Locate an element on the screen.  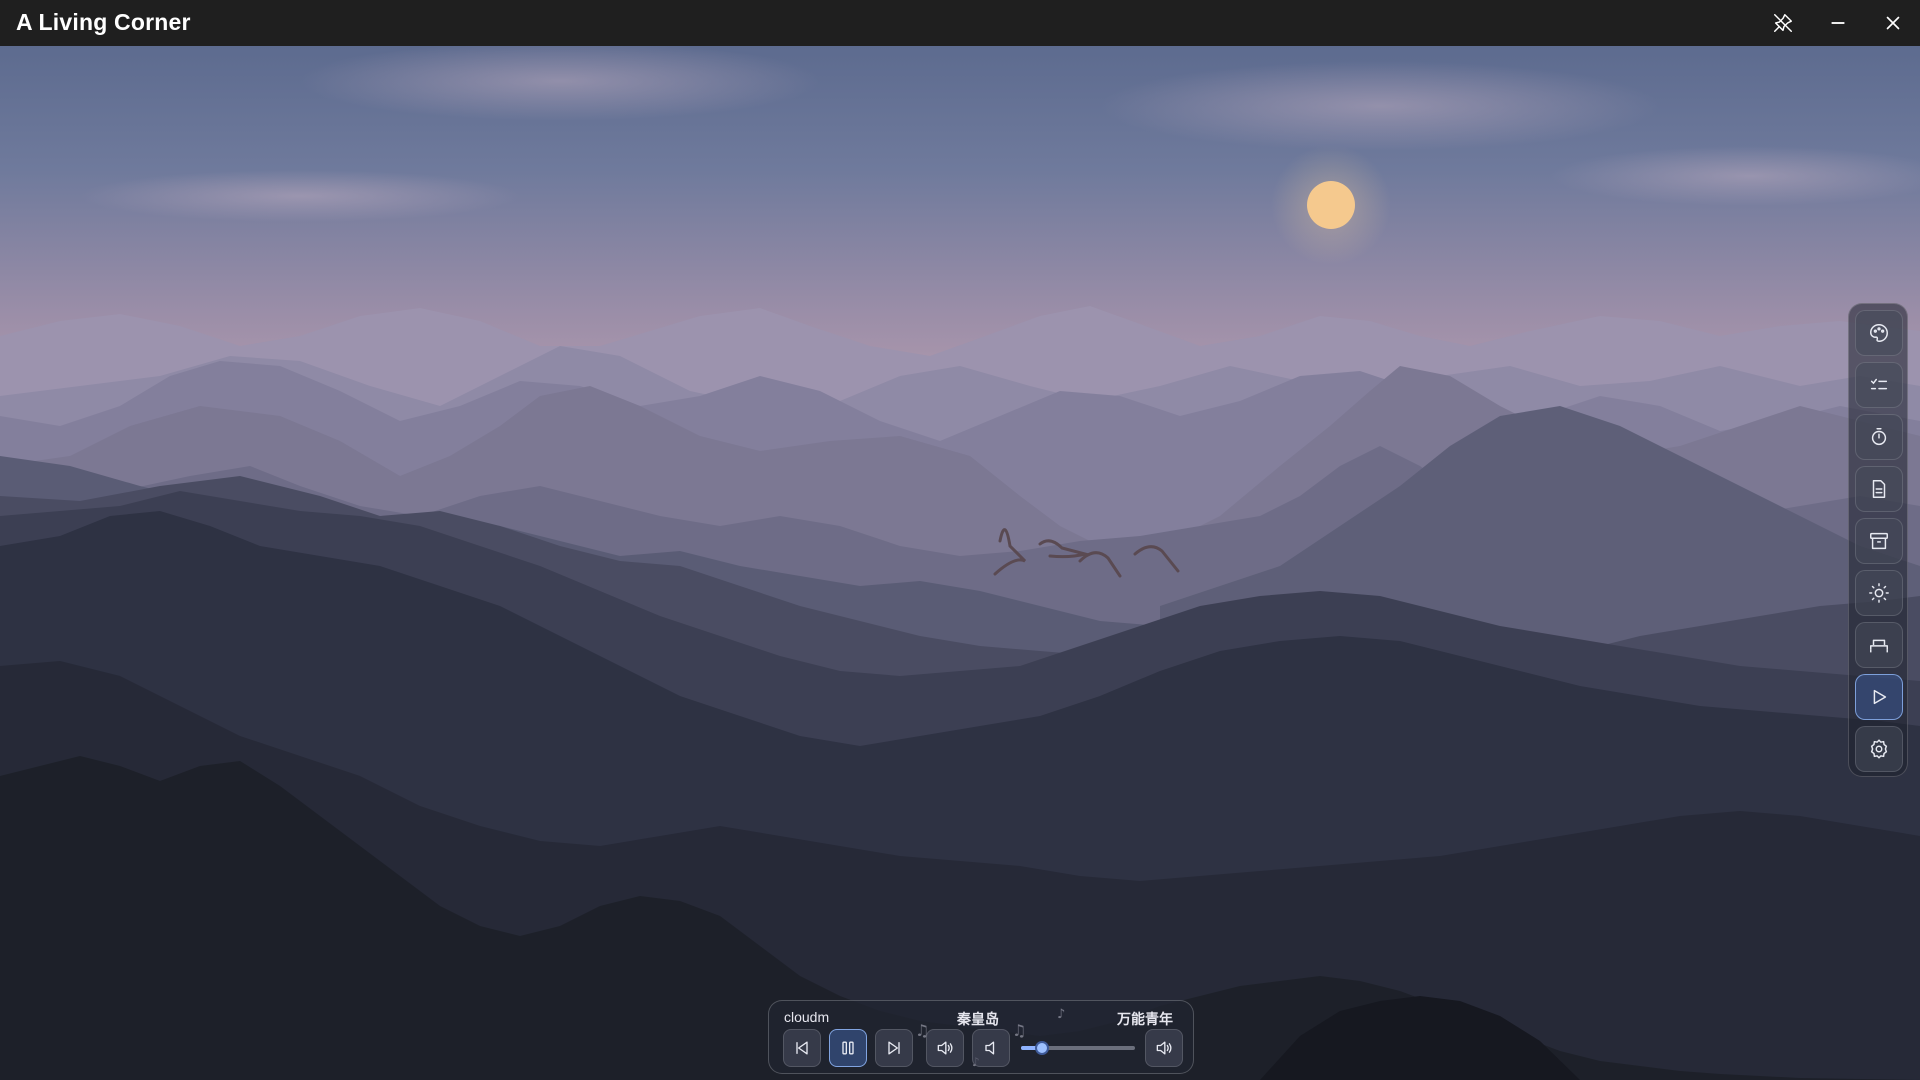
settings-button is located at coordinates (1879, 749).